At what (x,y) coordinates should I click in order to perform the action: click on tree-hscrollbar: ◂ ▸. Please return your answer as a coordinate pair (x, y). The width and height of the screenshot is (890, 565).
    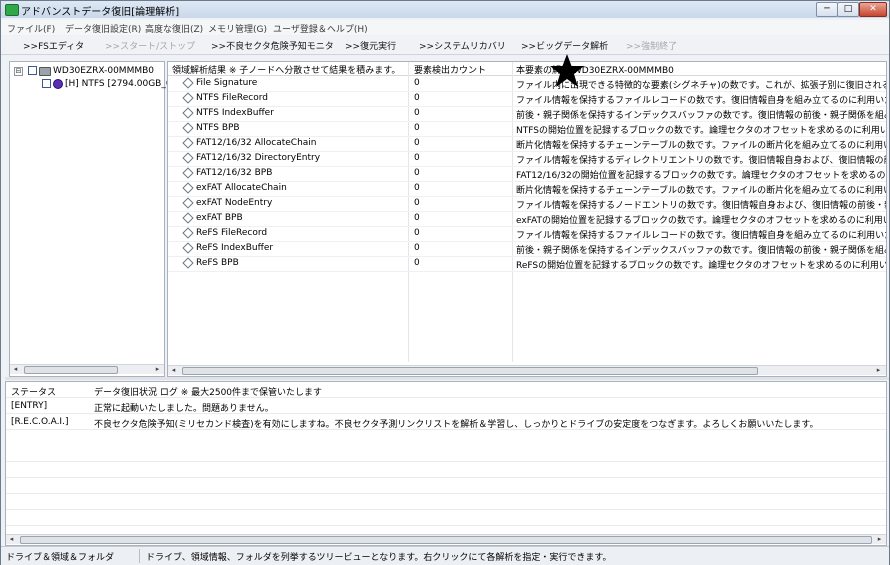
    Looking at the image, I should click on (87, 369).